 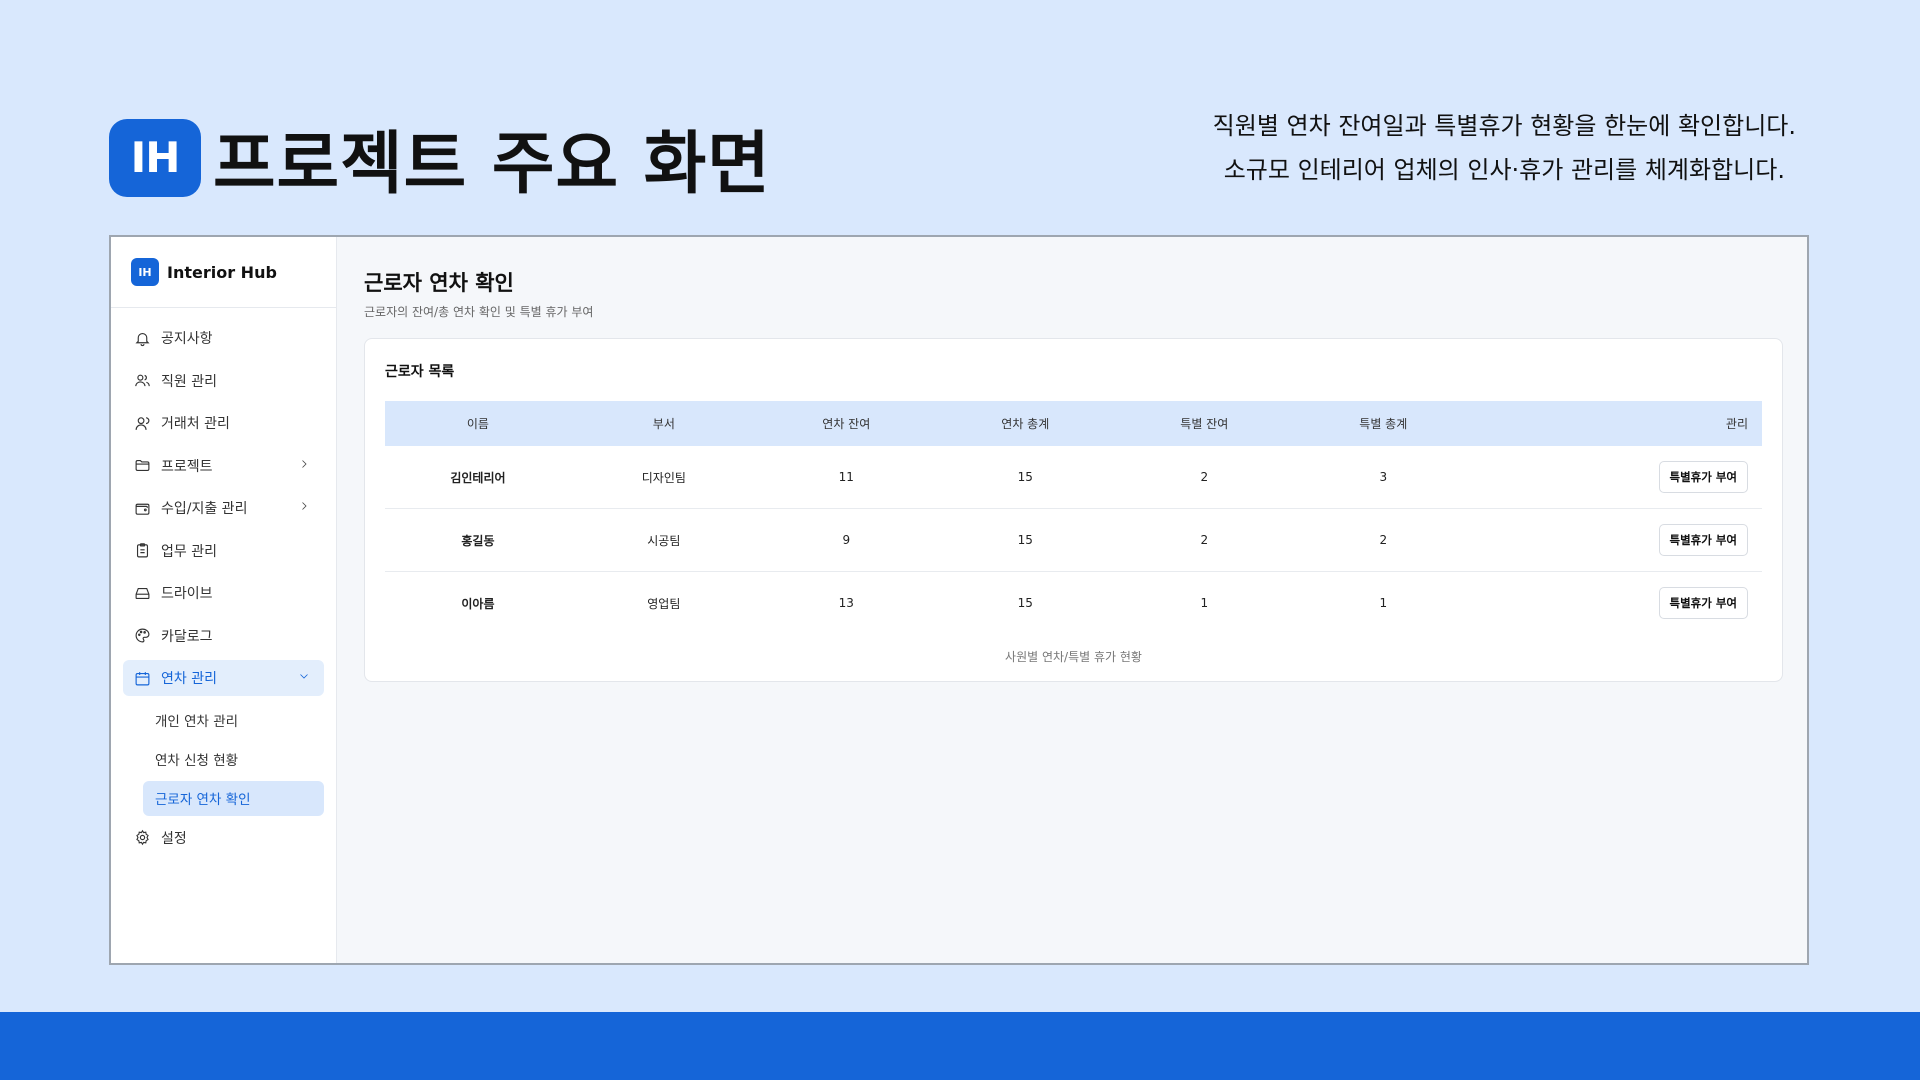 I want to click on cell-dept: 디자인팀, so click(x=663, y=477).